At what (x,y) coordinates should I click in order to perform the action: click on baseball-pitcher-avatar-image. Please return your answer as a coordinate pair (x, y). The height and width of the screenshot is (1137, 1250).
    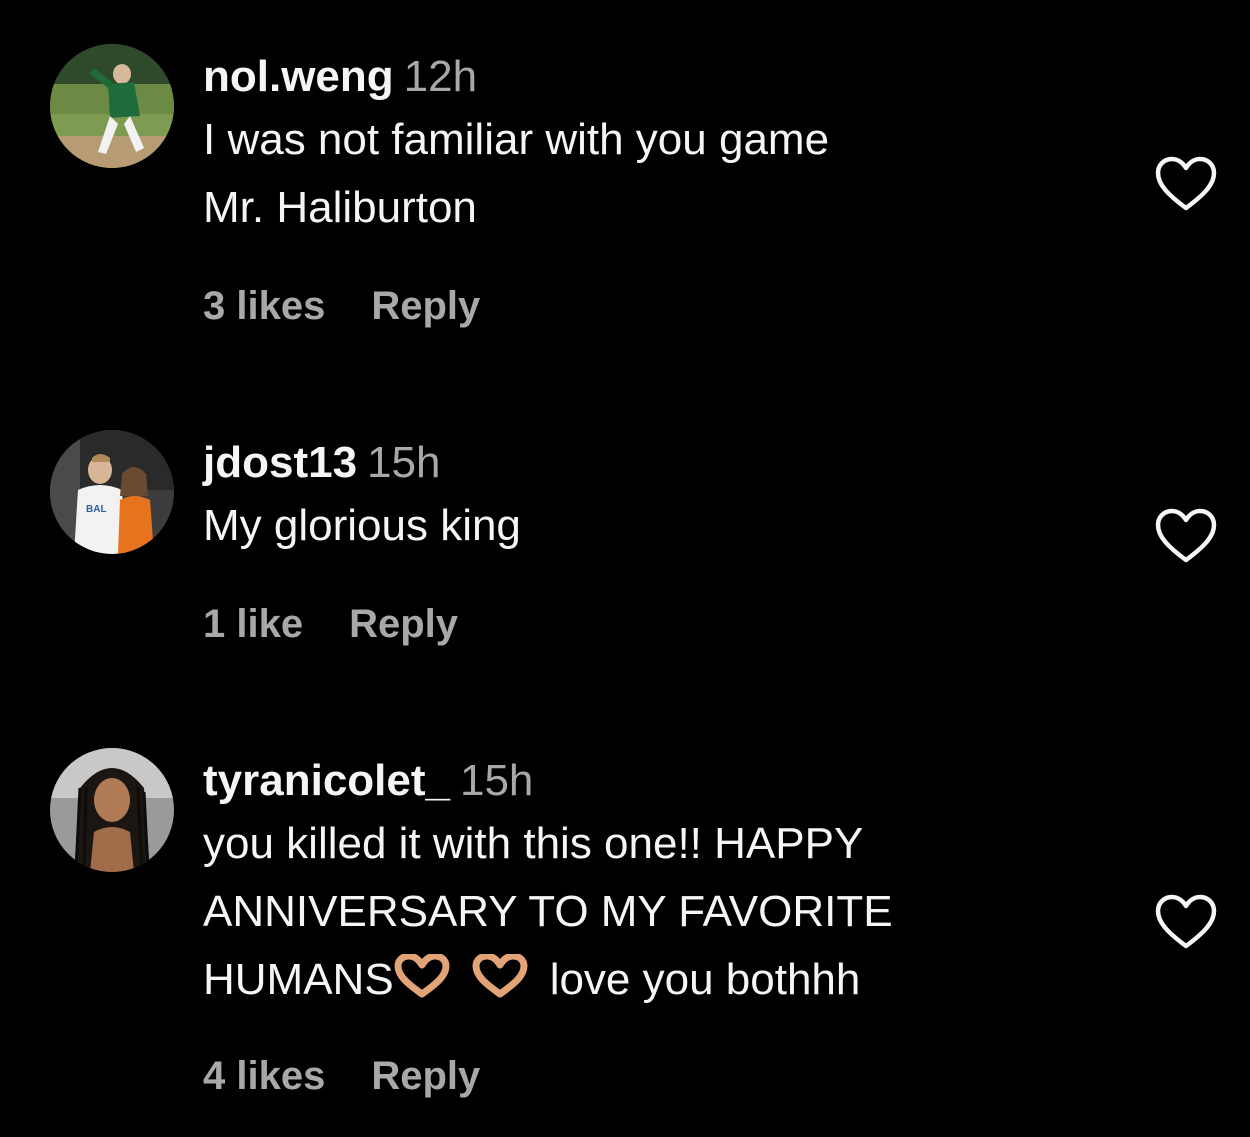
    Looking at the image, I should click on (112, 106).